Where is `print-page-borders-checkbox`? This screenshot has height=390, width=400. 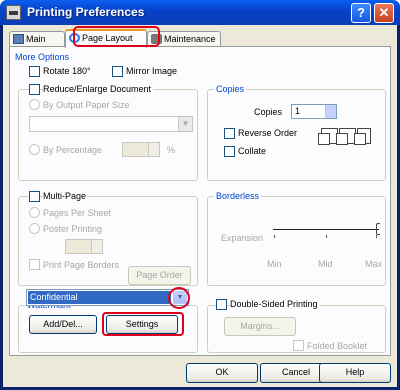
print-page-borders-checkbox is located at coordinates (34, 264).